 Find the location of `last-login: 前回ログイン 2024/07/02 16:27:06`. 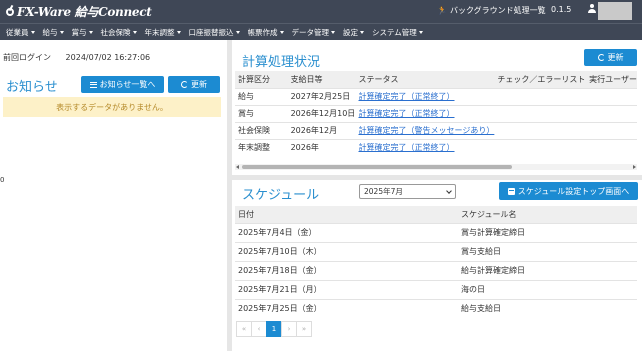

last-login: 前回ログイン 2024/07/02 16:27:06 is located at coordinates (76, 57).